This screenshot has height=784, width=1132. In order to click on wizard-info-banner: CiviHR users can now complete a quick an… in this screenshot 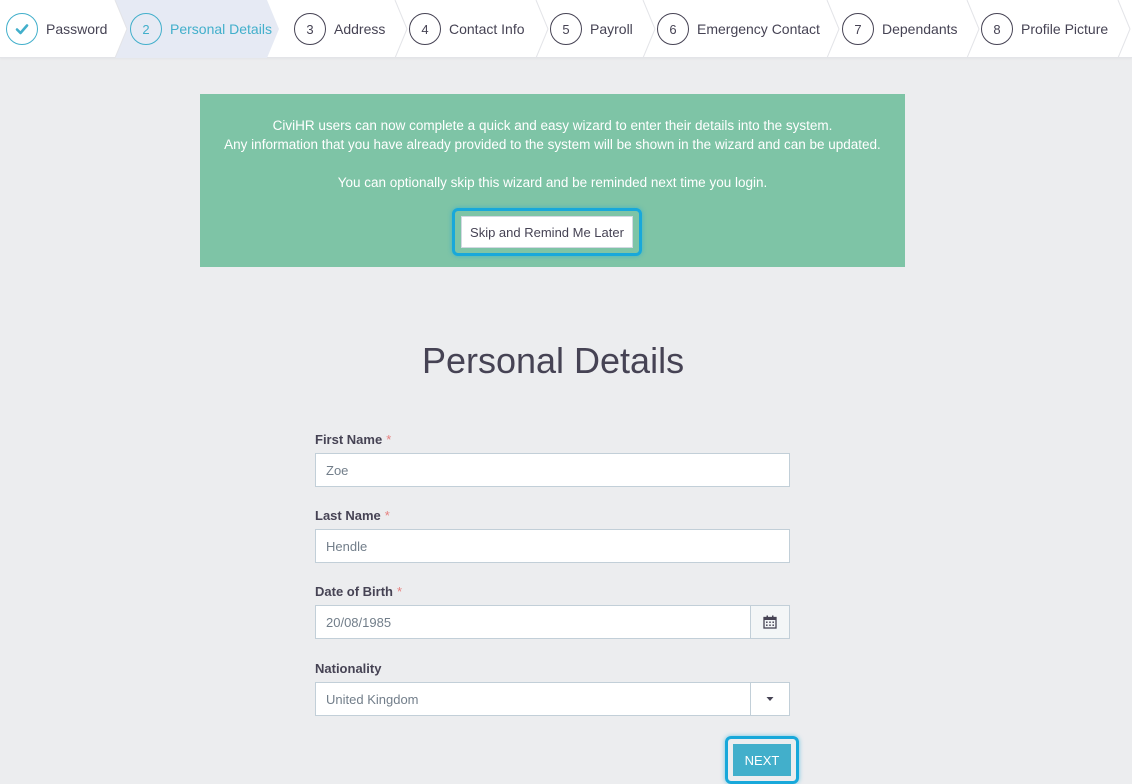, I will do `click(552, 180)`.